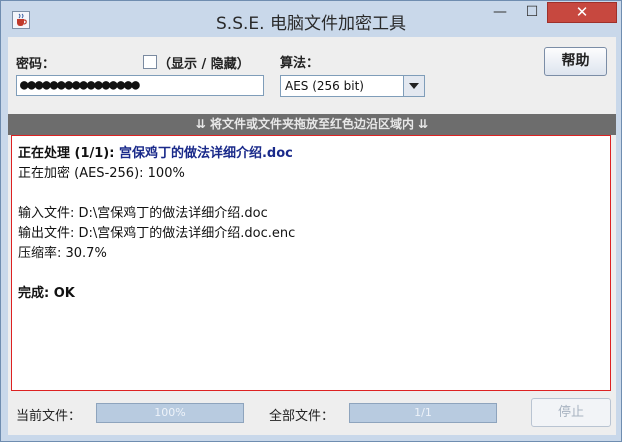 The image size is (622, 442). Describe the element at coordinates (101, 173) in the screenshot. I see `log-line-encrypting: 正在加密 (AES-256): 100%` at that location.